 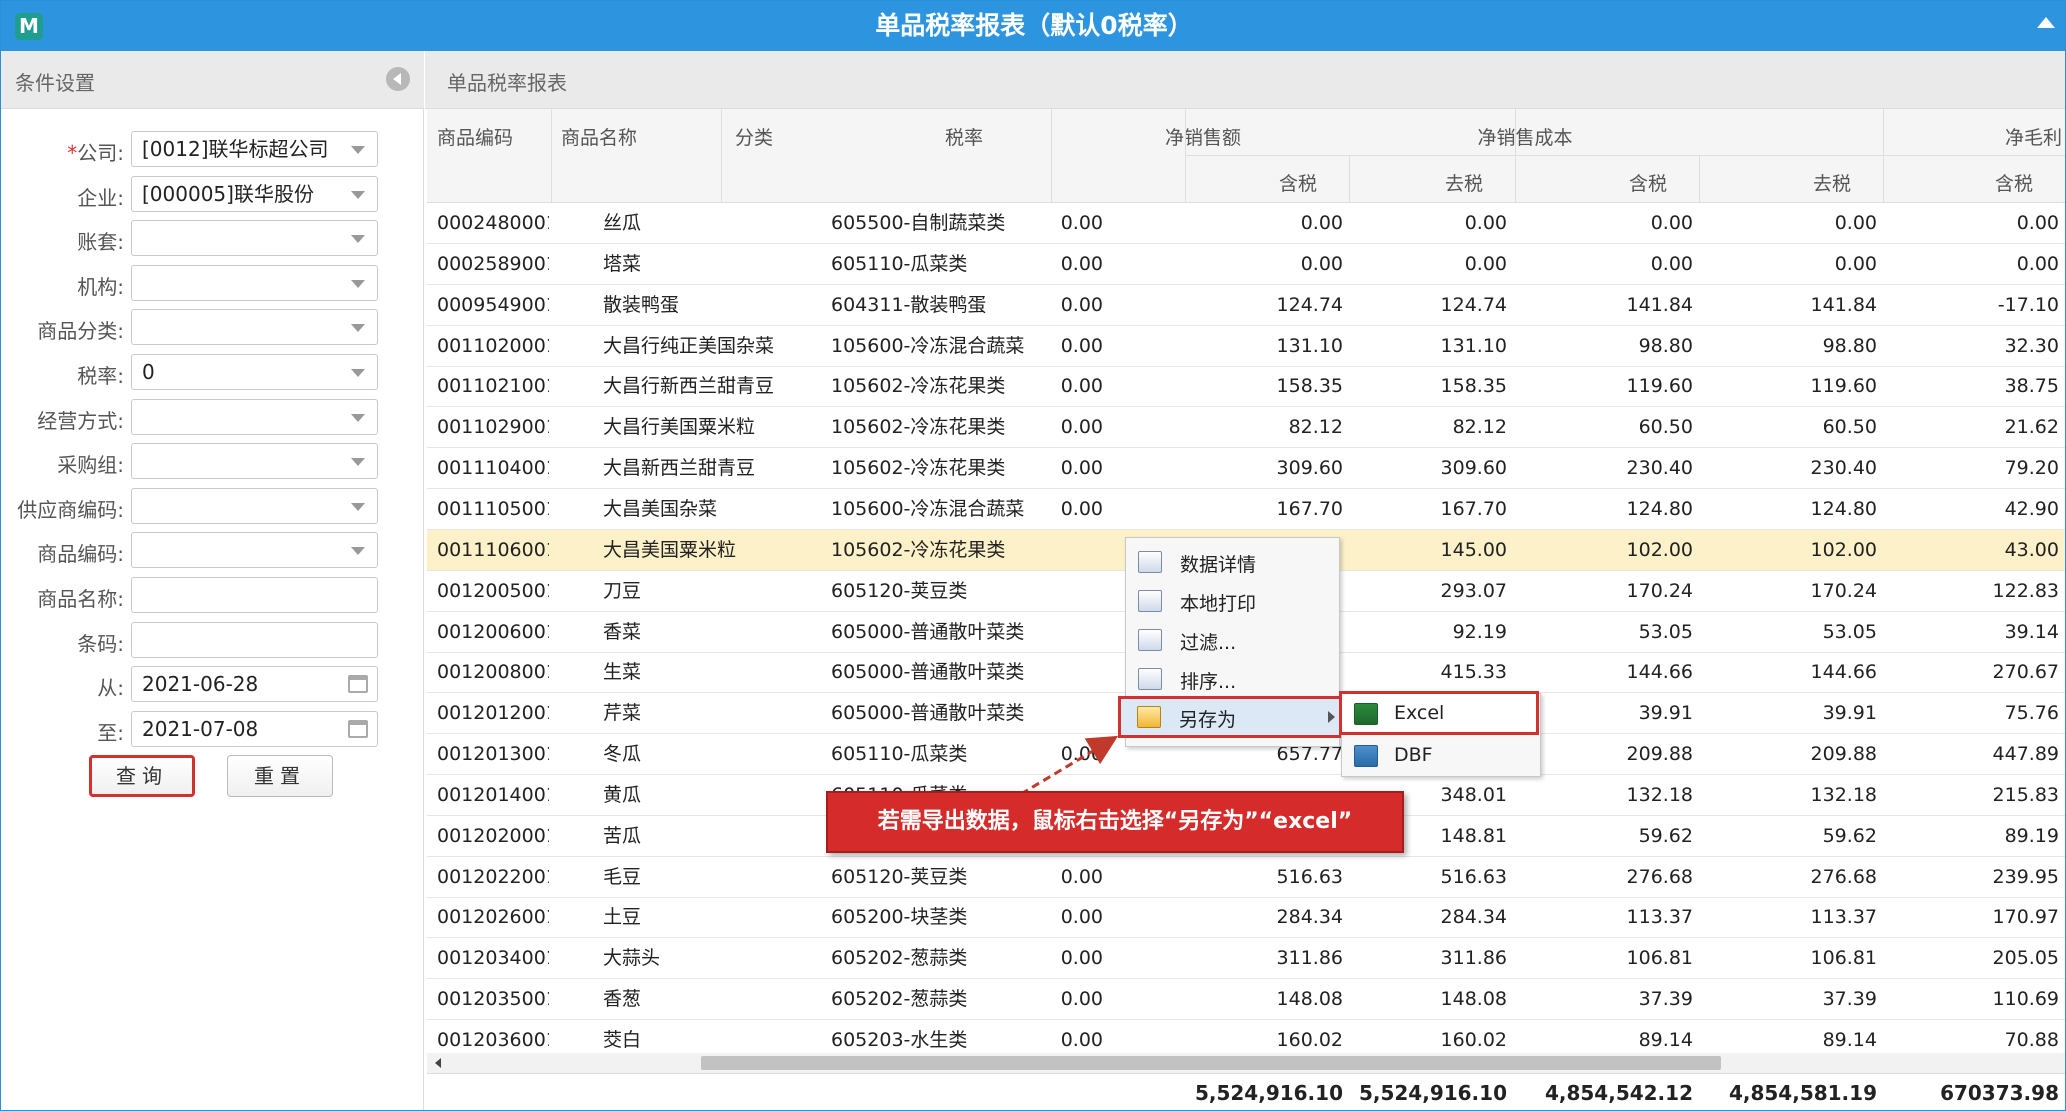 What do you see at coordinates (1659, 590) in the screenshot?
I see `cell-cost-incl: 170.24` at bounding box center [1659, 590].